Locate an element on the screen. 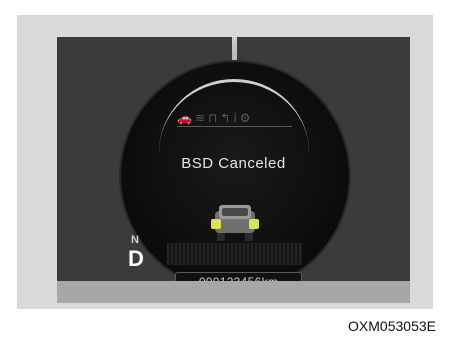 Image resolution: width=456 pixels, height=343 pixels. gear-indicator-upper: N is located at coordinates (135, 240).